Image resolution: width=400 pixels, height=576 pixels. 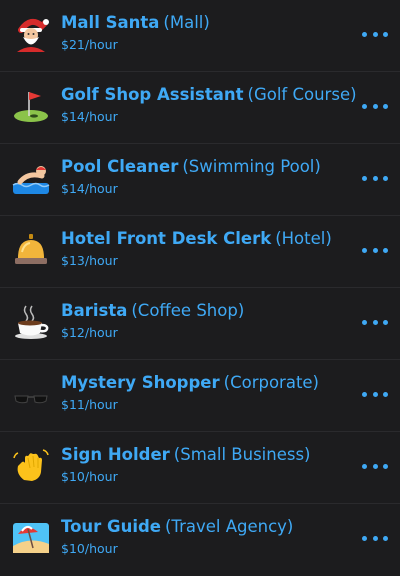 I want to click on job-text: Mystery Shopper (Corporate) $11/hour, so click(x=205, y=392).